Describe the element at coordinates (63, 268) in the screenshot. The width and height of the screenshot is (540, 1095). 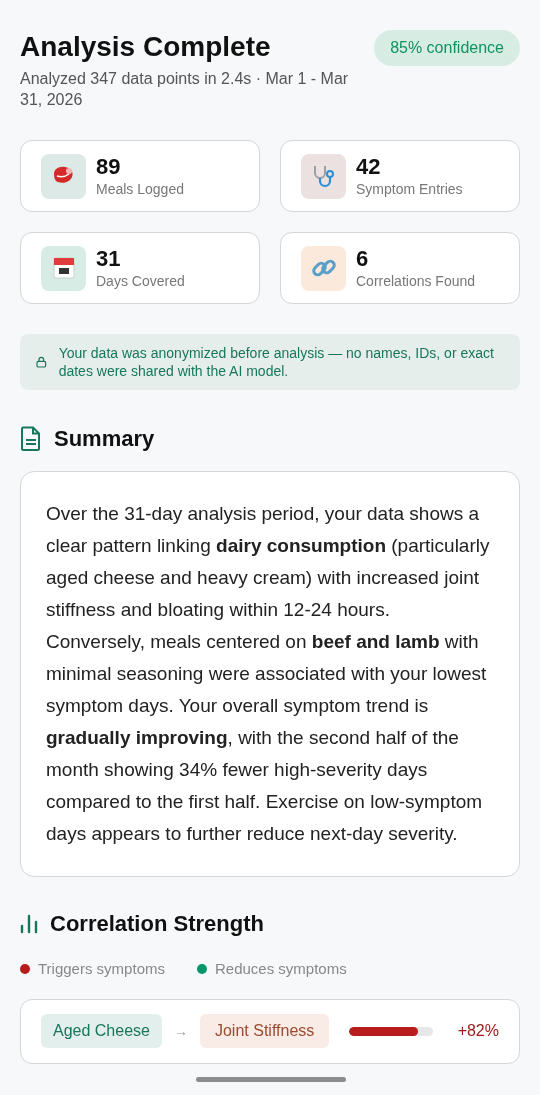
I see `calendar-icon` at that location.